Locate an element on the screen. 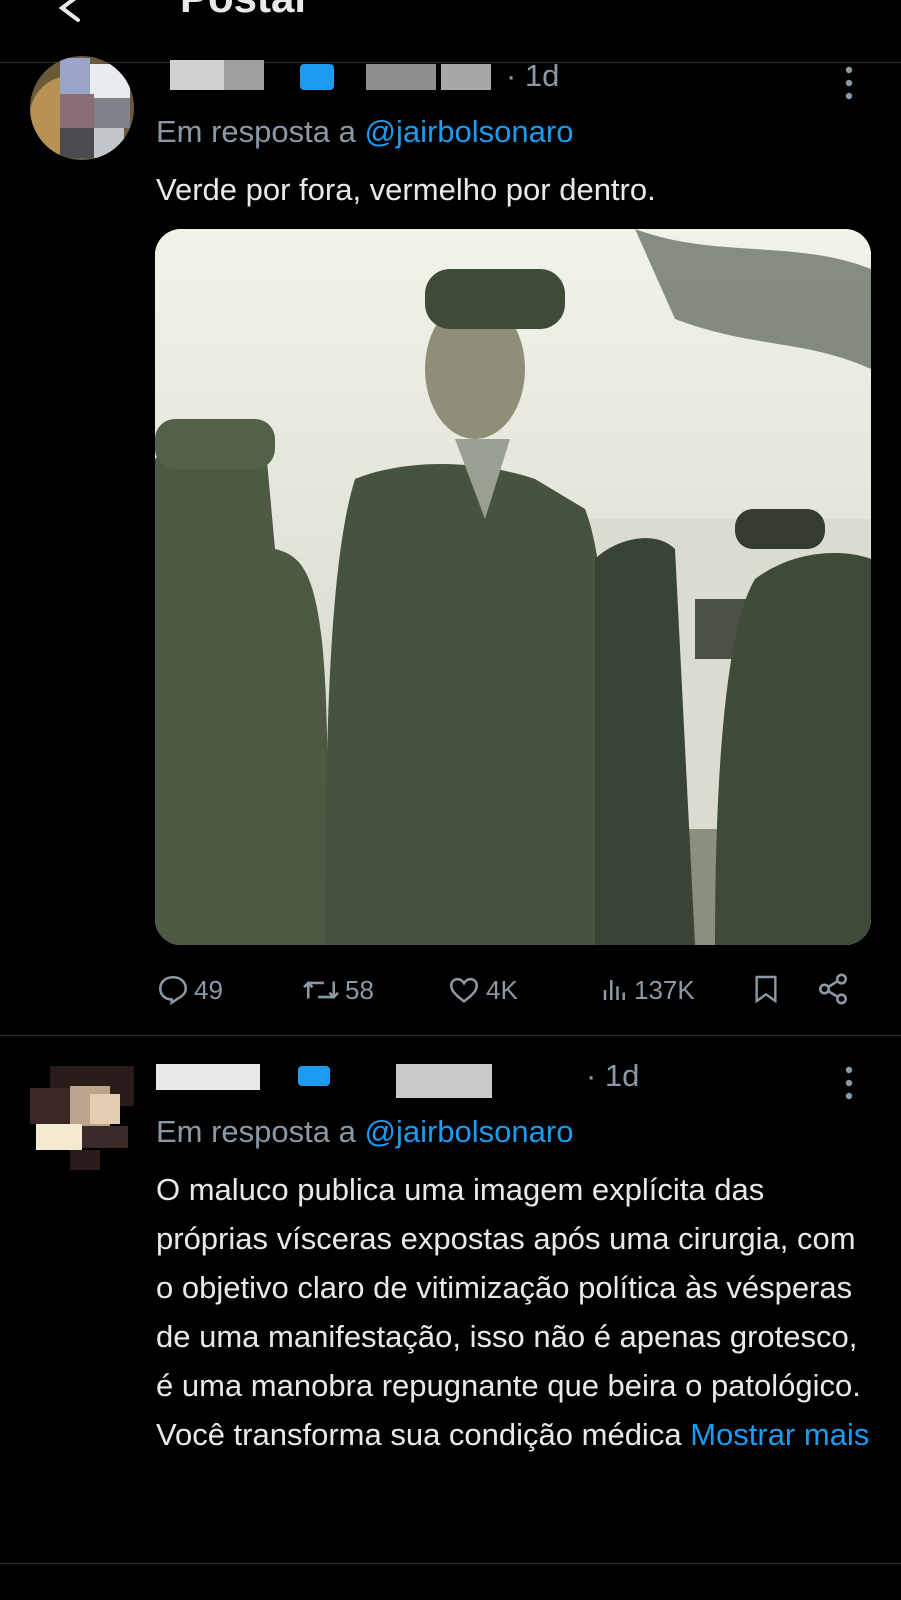 This screenshot has height=1600, width=901. tweet-text: Verde por fora, vermelho por dentro. is located at coordinates (406, 189).